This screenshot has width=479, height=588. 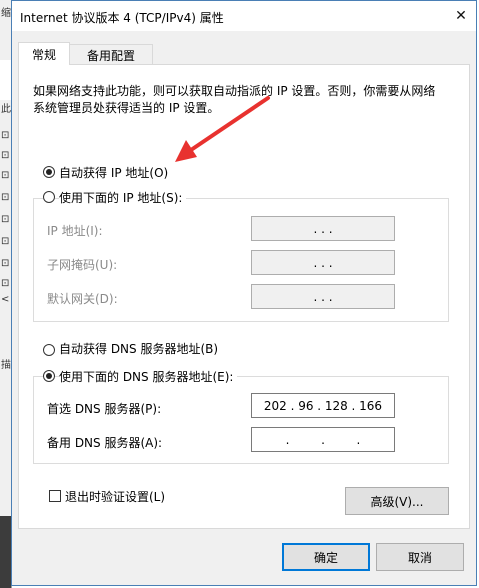 What do you see at coordinates (82, 265) in the screenshot?
I see `subnet-mask-label: 子网掩码(U):` at bounding box center [82, 265].